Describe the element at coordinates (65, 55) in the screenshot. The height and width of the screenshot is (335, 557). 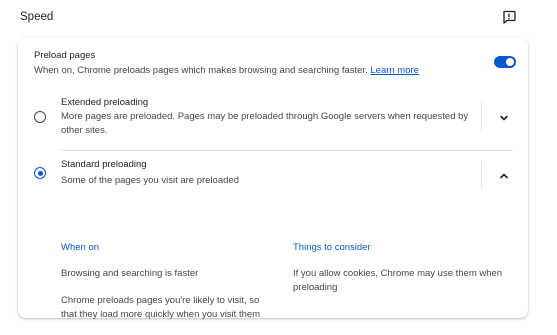
I see `preload-pages-title: Preload pages` at that location.